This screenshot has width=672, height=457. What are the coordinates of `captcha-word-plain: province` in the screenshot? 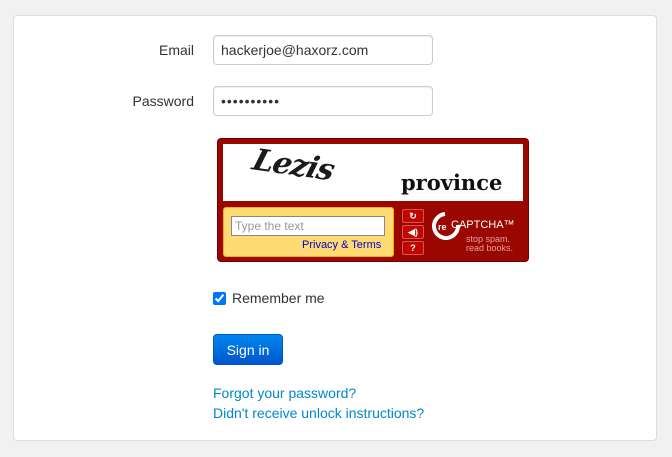 It's located at (452, 182).